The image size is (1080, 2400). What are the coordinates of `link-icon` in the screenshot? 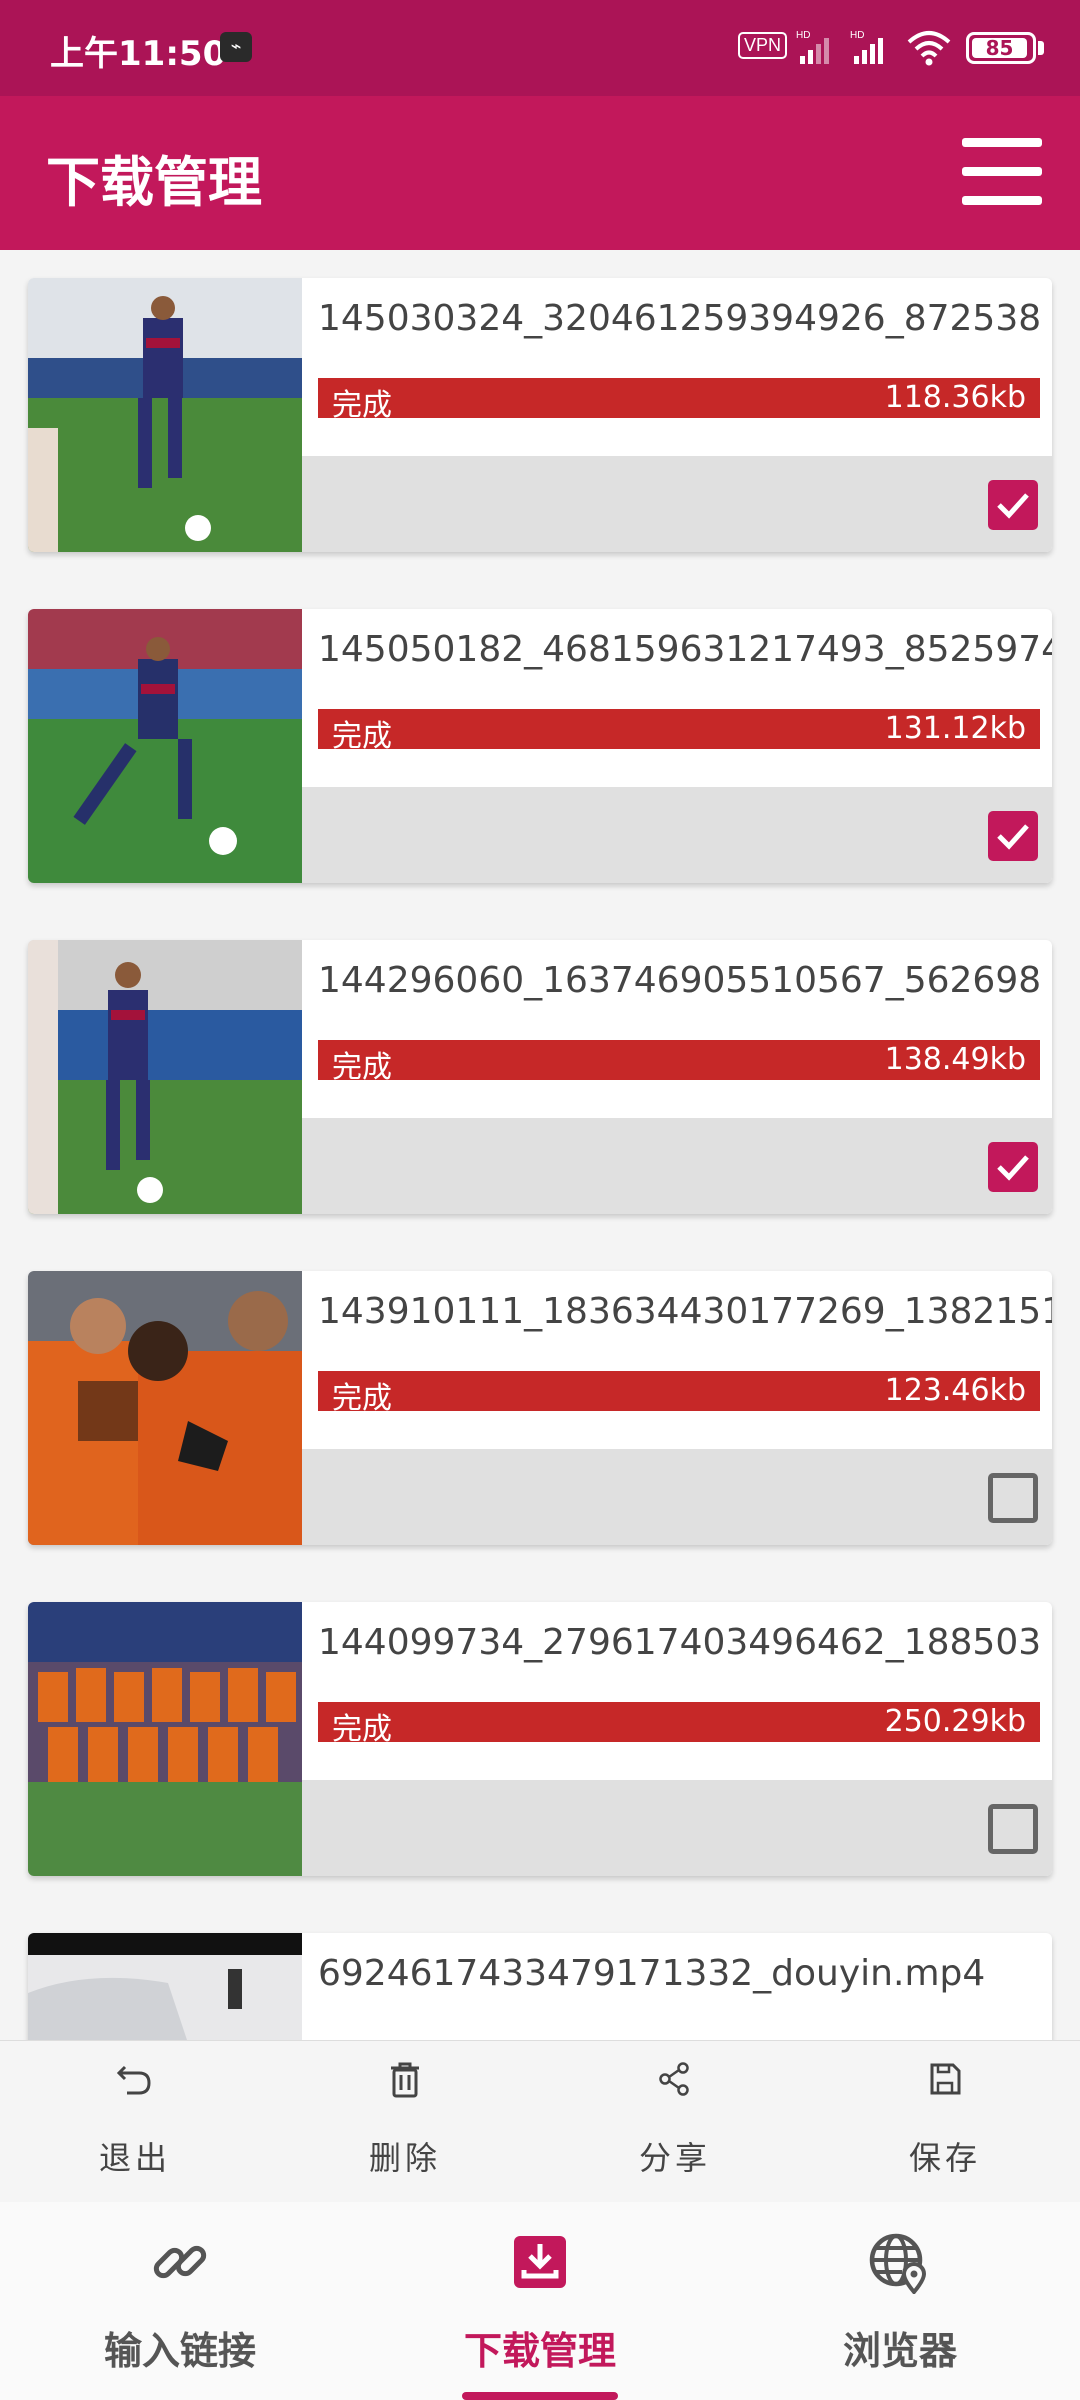 It's located at (180, 2262).